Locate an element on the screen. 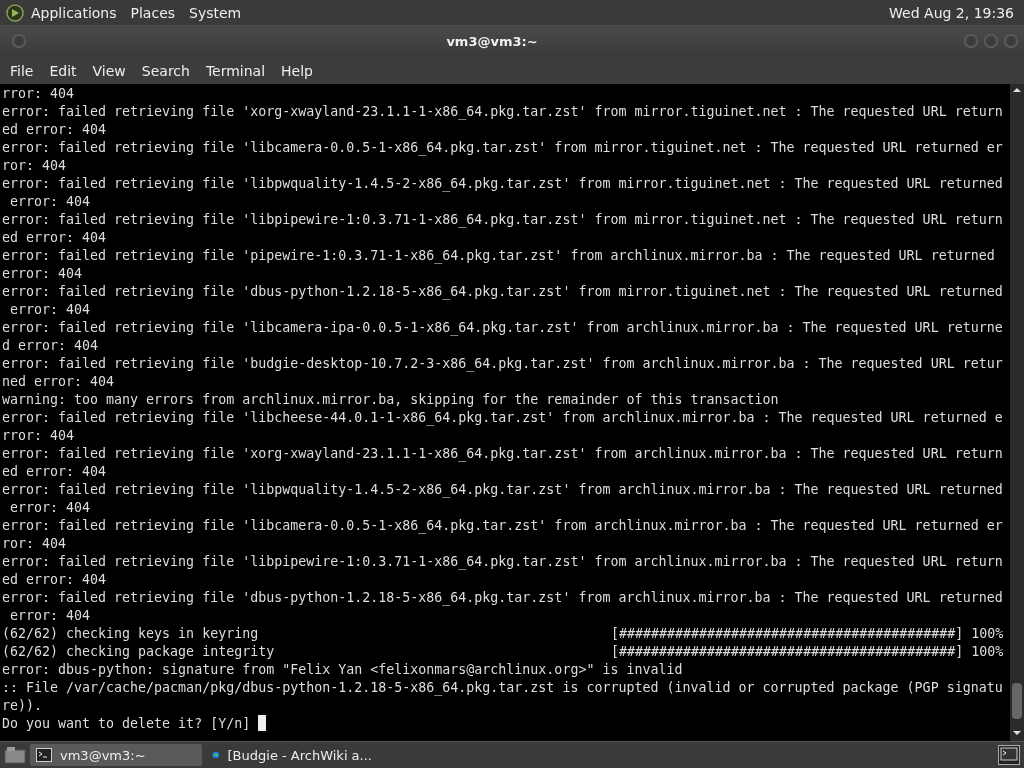 The height and width of the screenshot is (768, 1024). terminal-line: error: failed retrieving file 'xorg-xwayland-23.1.1-1-x86_64.pkg.tar.zst' from mirror.tiguinet.net : The requested URL return is located at coordinates (503, 112).